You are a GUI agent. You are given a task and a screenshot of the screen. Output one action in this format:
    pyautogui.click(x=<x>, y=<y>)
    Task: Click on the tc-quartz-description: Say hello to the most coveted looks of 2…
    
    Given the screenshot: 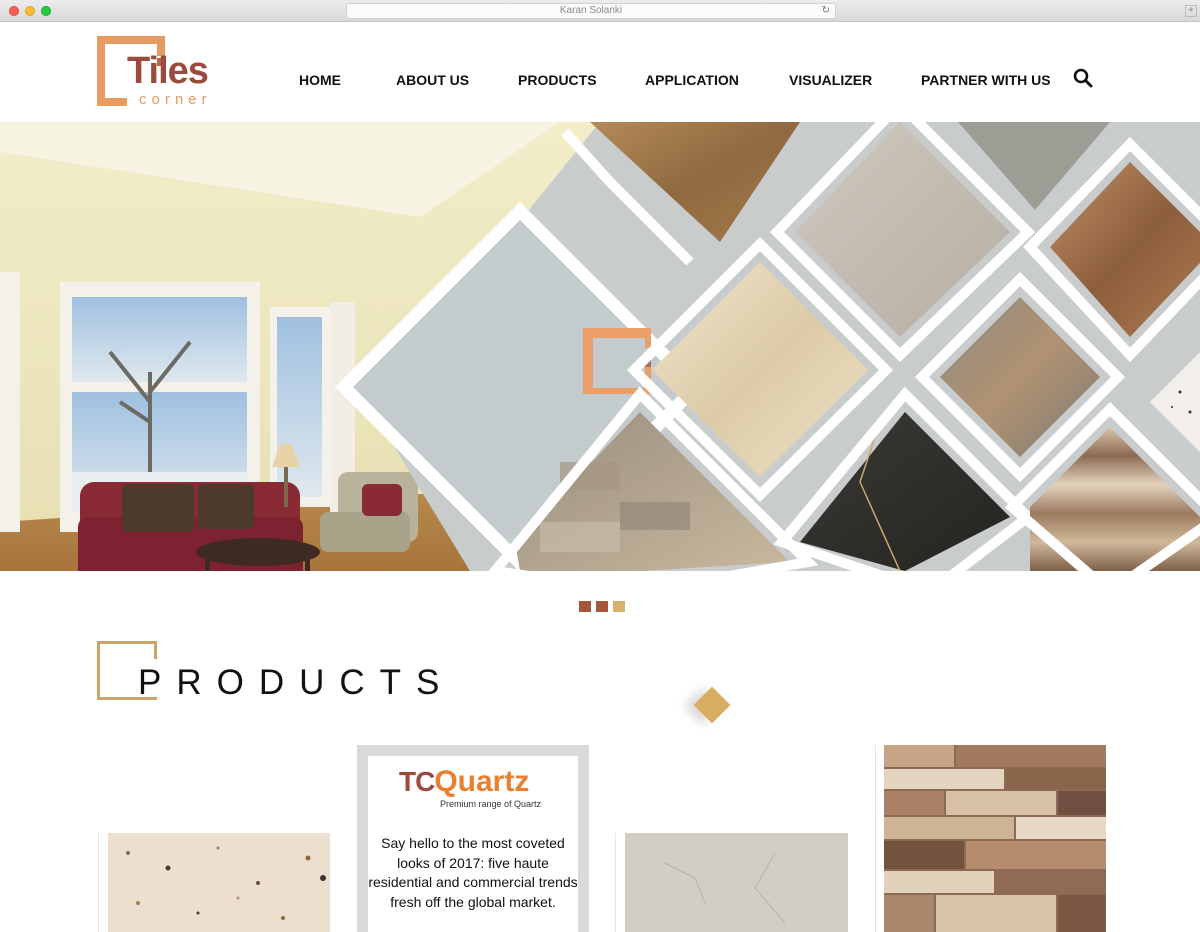 What is the action you would take?
    pyautogui.click(x=473, y=872)
    